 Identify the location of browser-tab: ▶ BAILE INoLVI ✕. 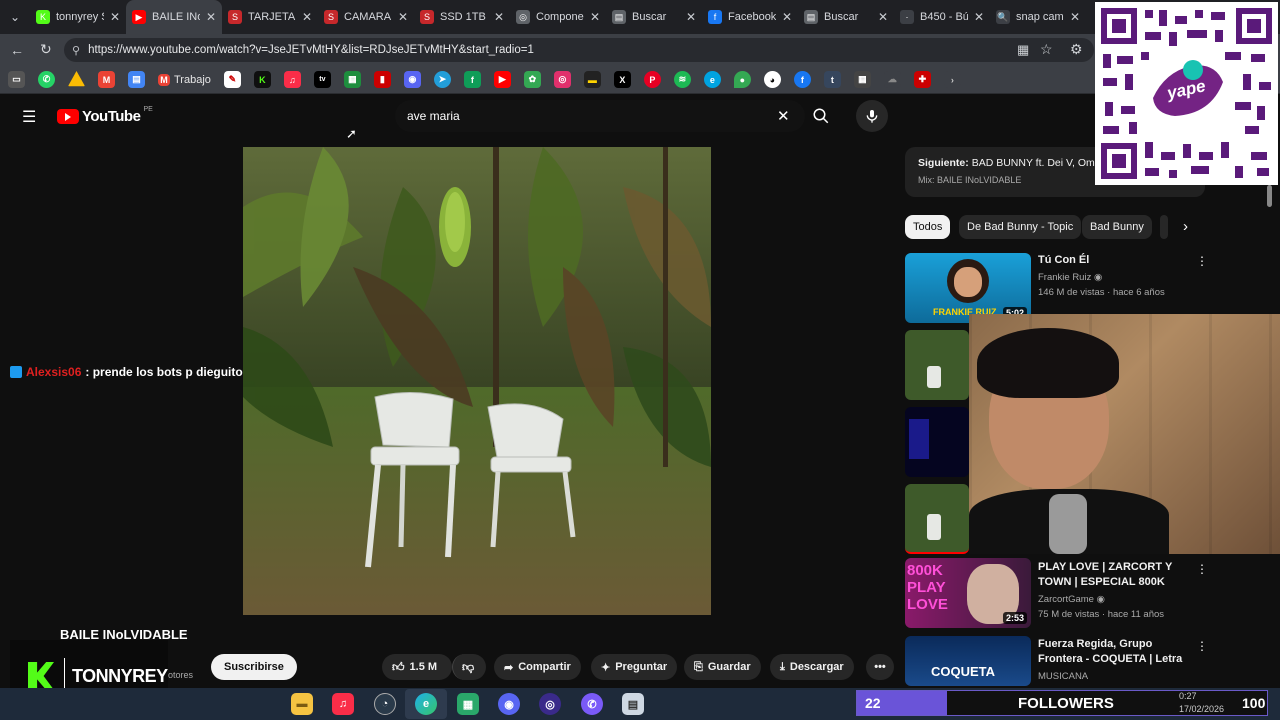
(174, 17).